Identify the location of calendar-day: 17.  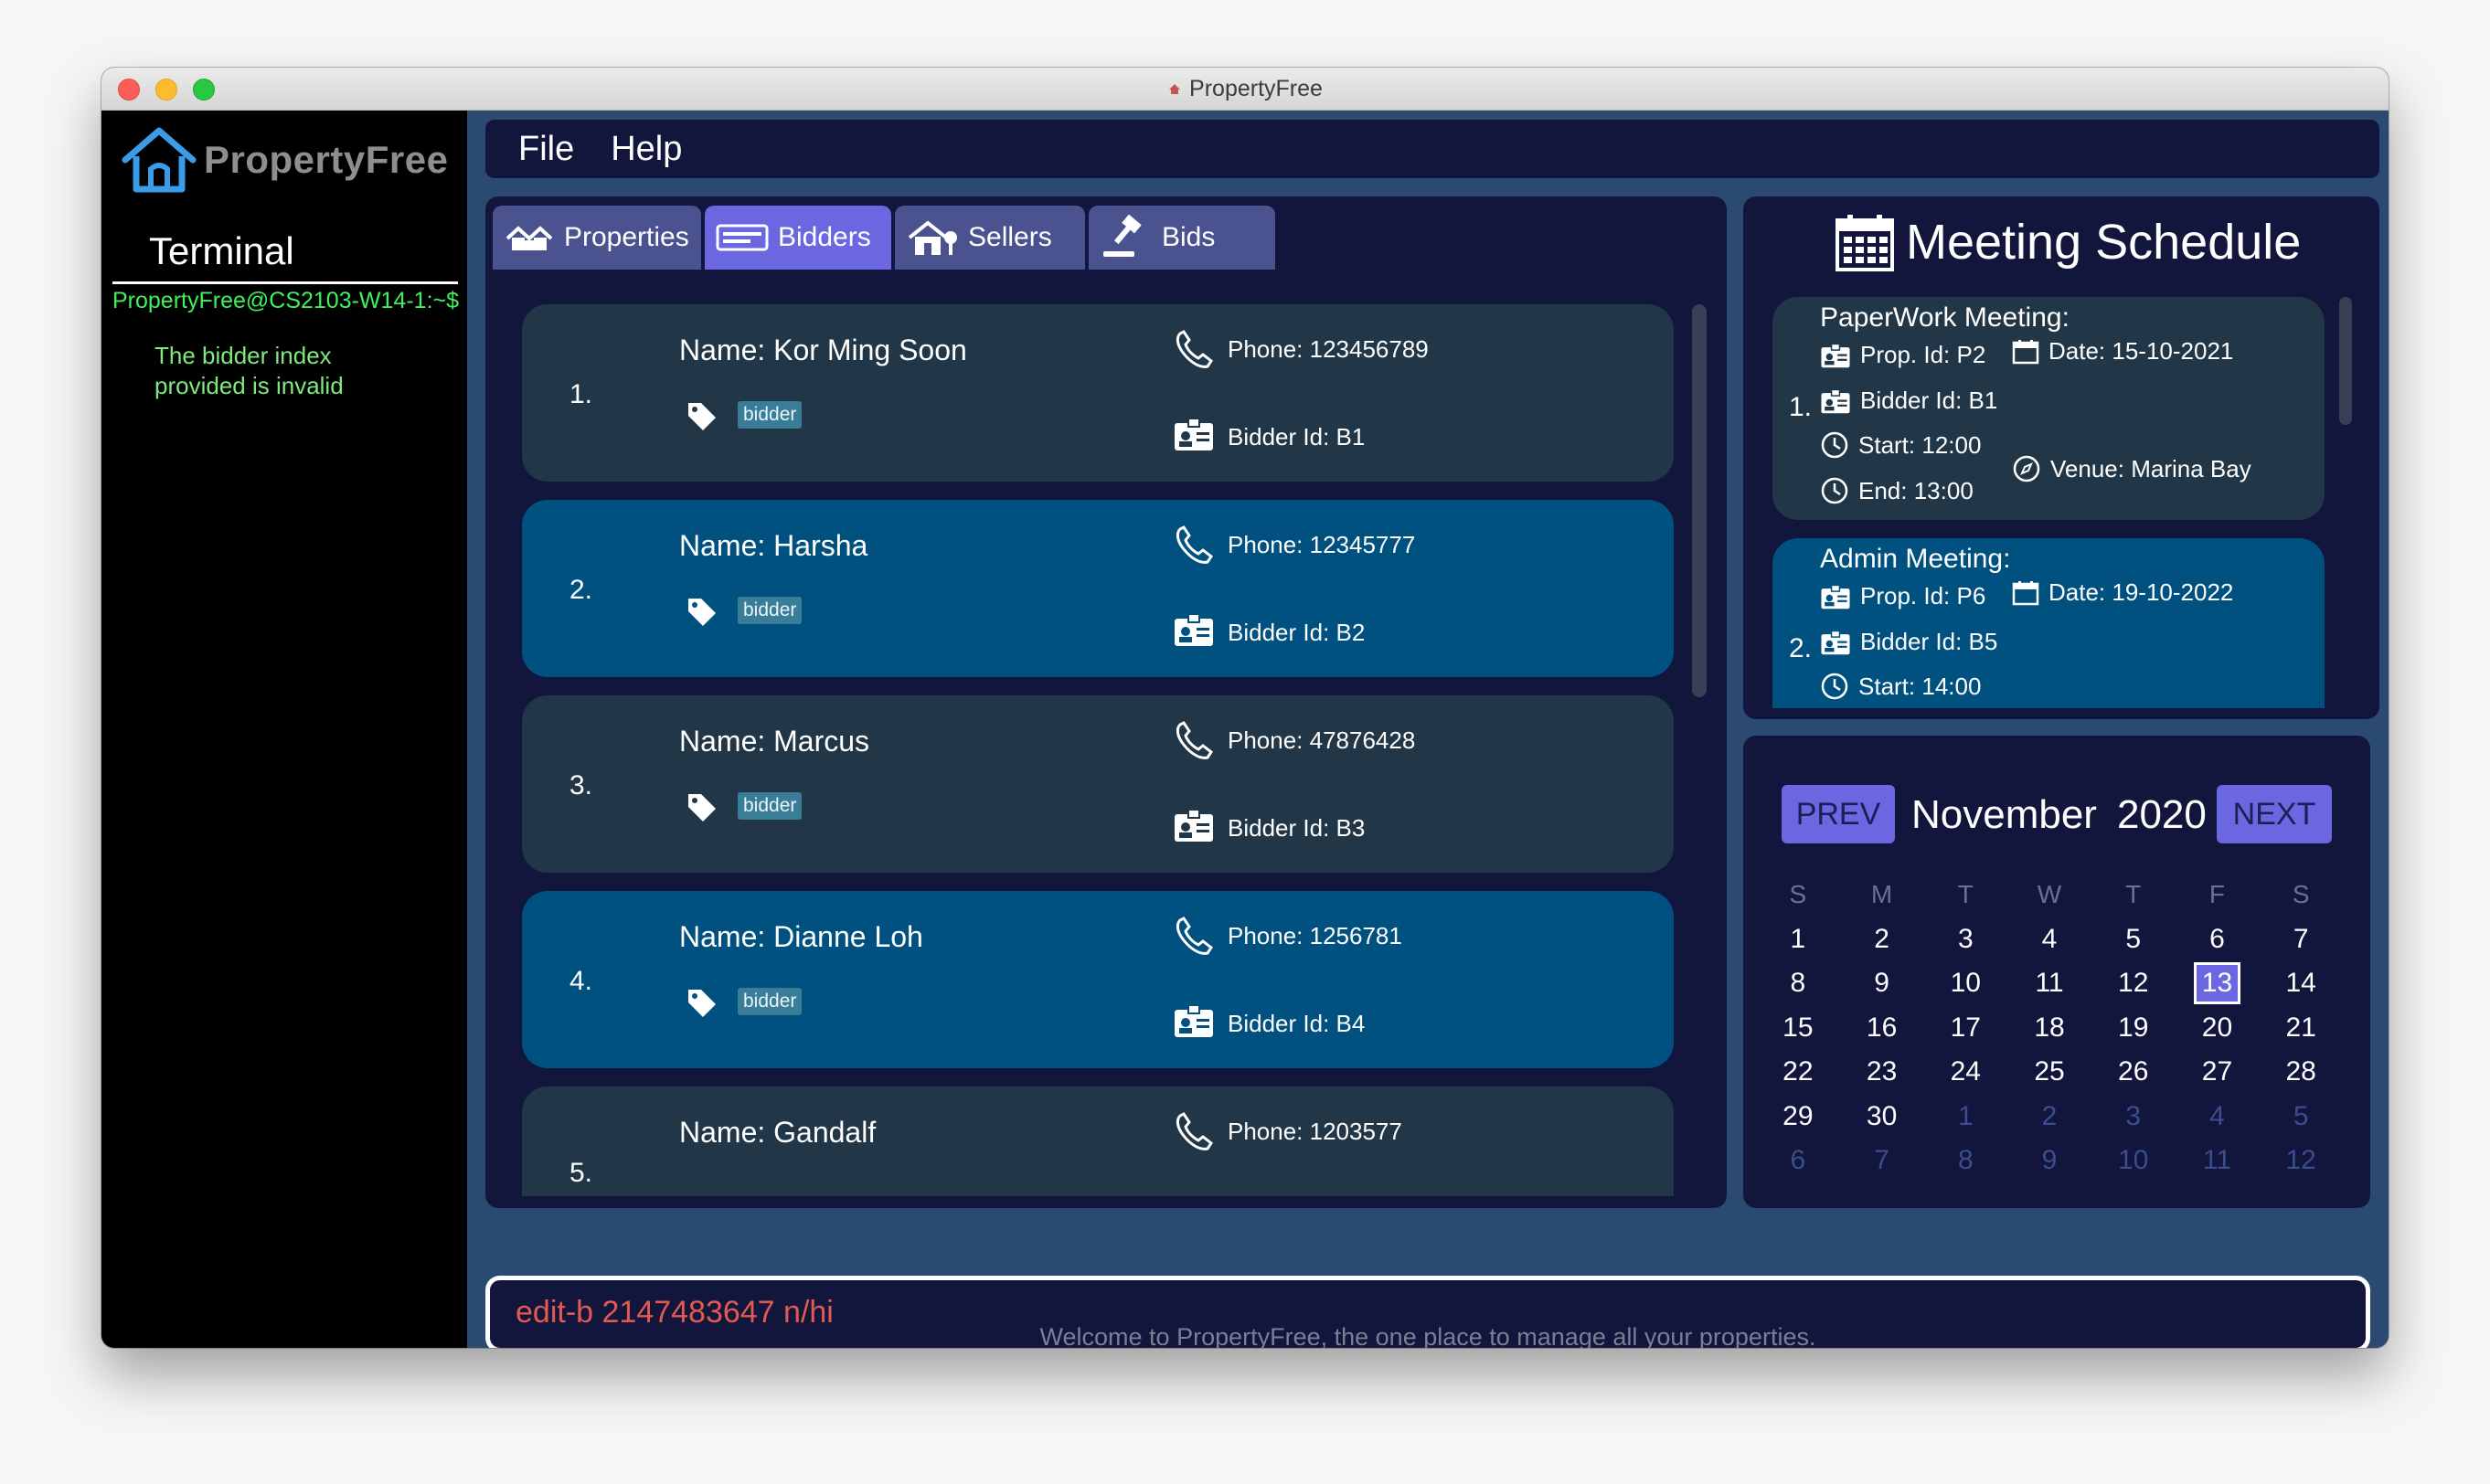
(1965, 1028).